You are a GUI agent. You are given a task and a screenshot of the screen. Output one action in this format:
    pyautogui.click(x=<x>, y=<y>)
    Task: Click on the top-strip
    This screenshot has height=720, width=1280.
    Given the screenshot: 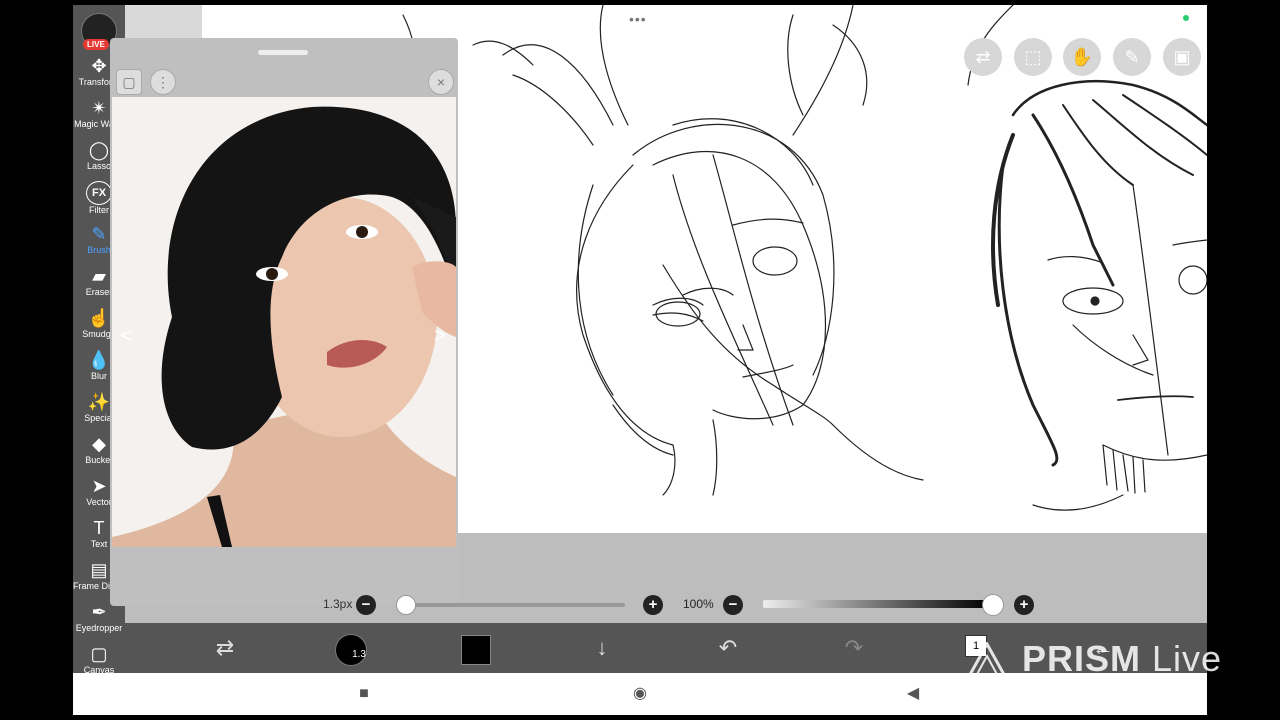 What is the action you would take?
    pyautogui.click(x=163, y=22)
    